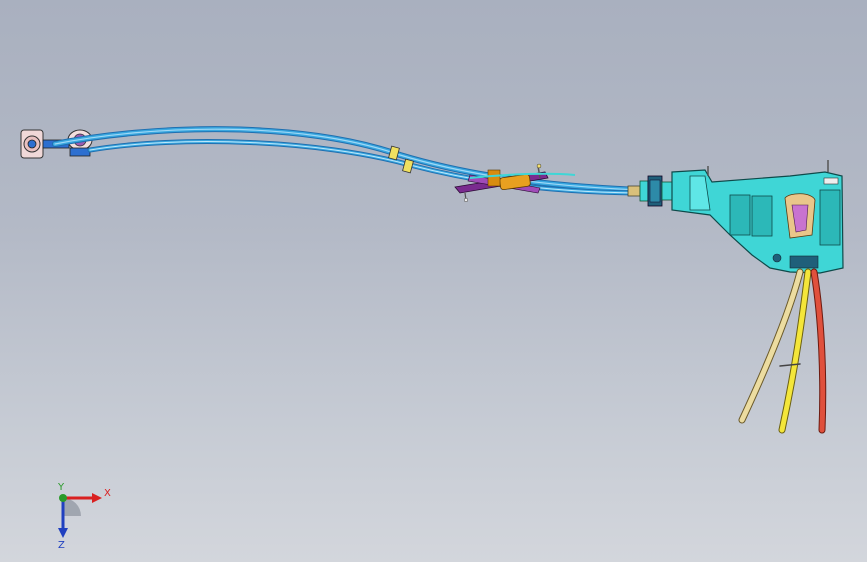 This screenshot has height=562, width=867. What do you see at coordinates (63, 498) in the screenshot?
I see `y-axis-dot` at bounding box center [63, 498].